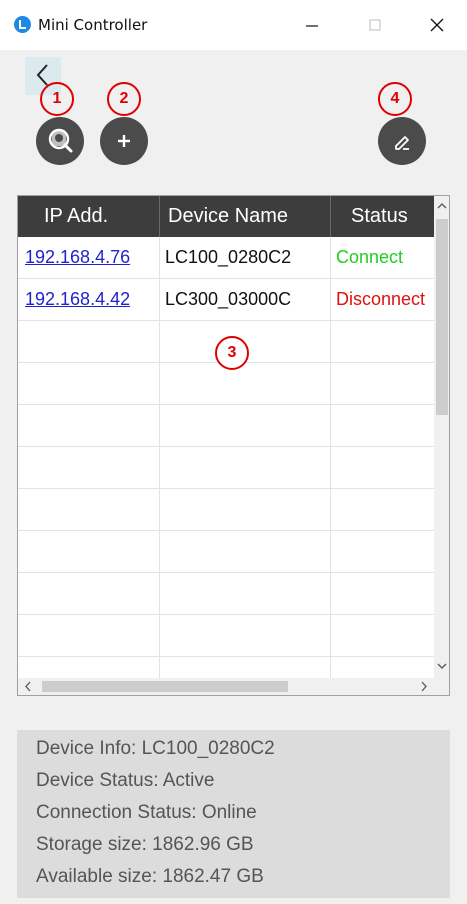  I want to click on table-row: 192.168.4.76 LC100_0280C2 Connect, so click(226, 258).